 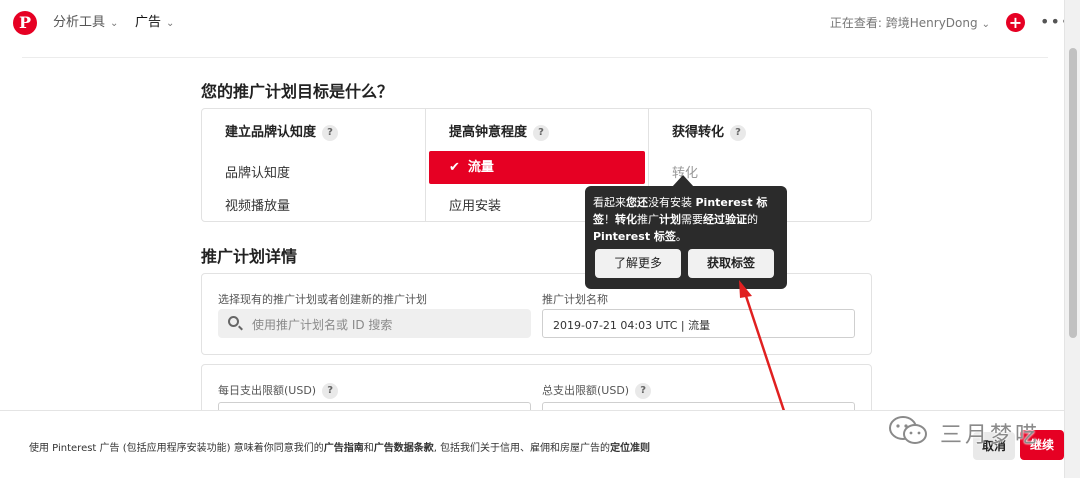 I want to click on scrollbar-thumb, so click(x=1073, y=193).